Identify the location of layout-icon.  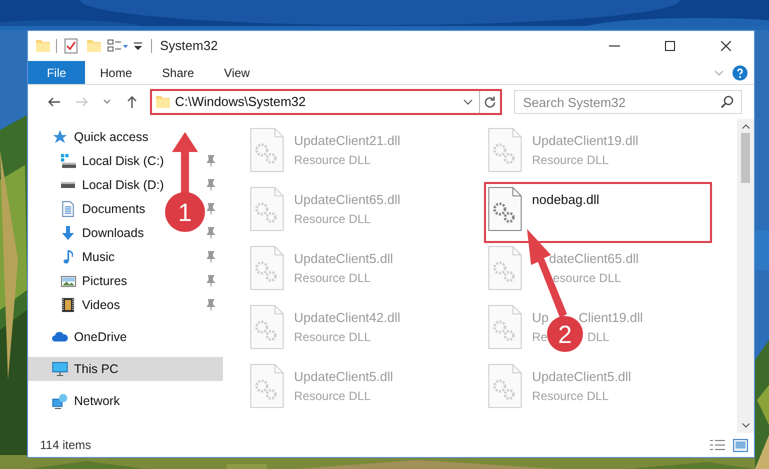
(118, 46).